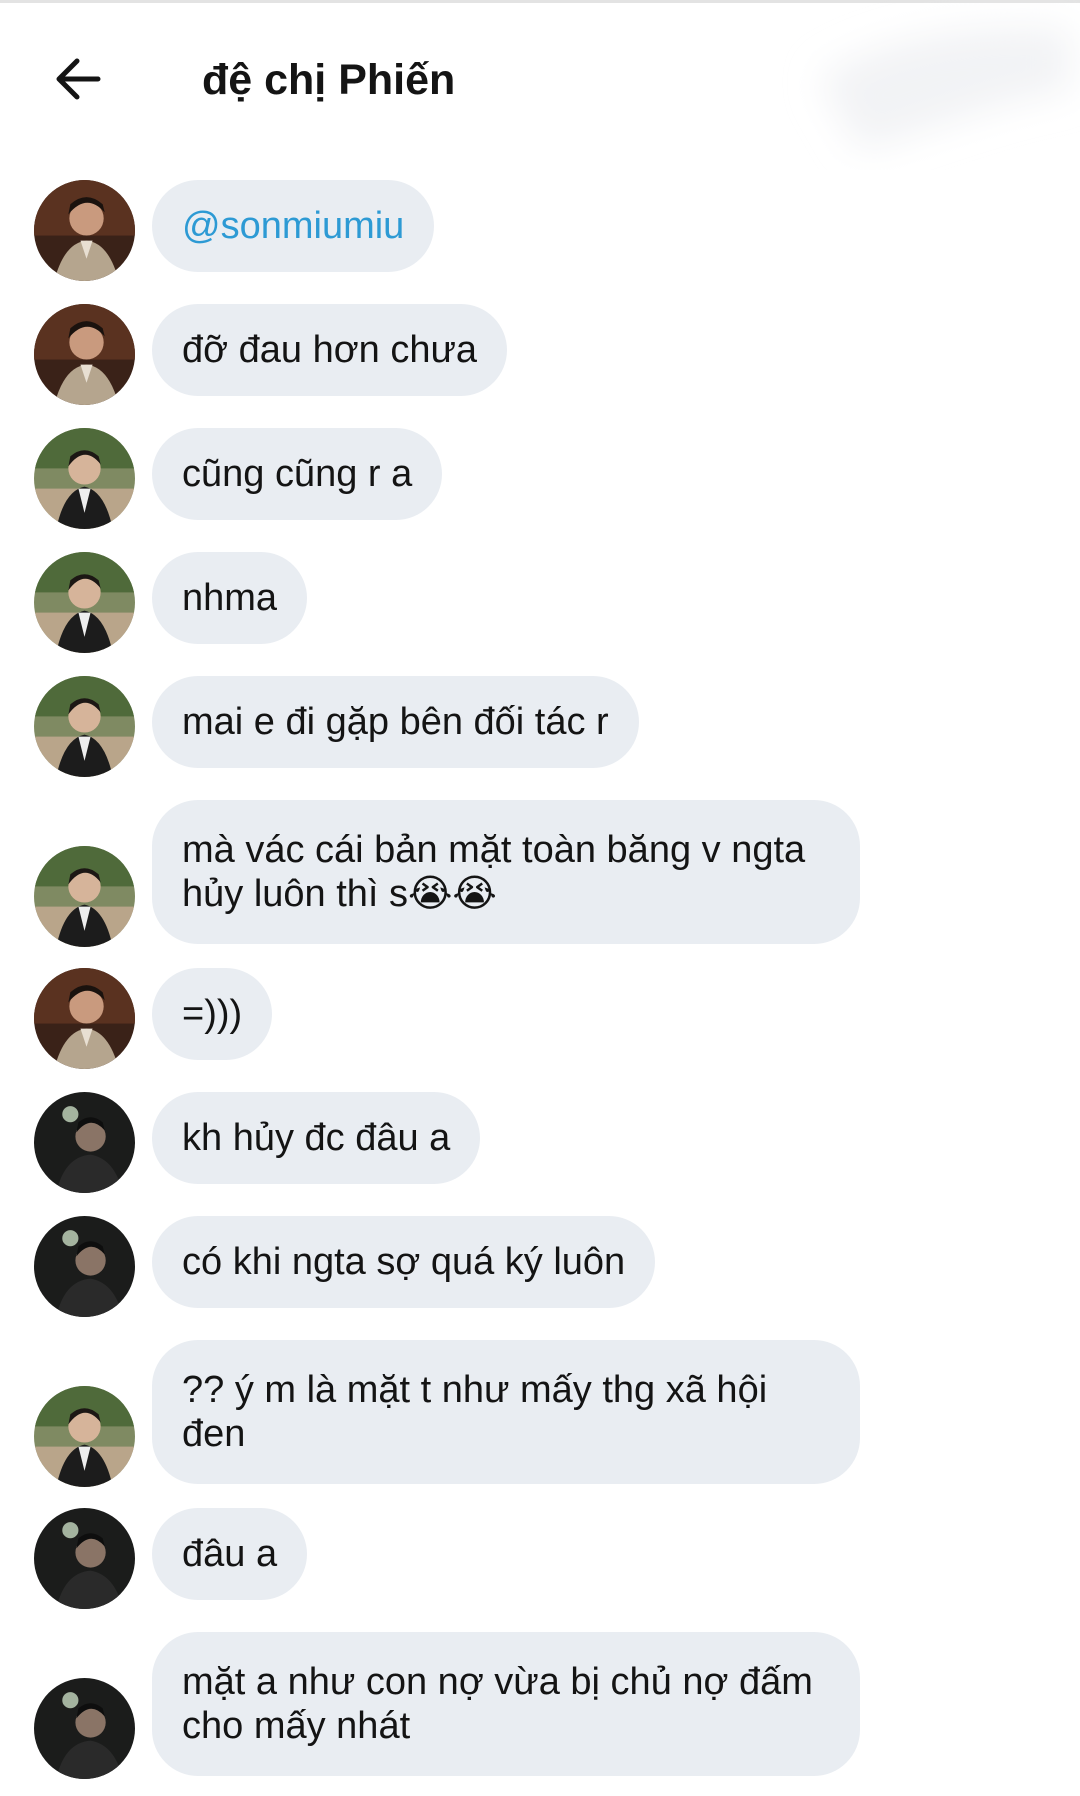  Describe the element at coordinates (214, 1434) in the screenshot. I see `message-text: đen` at that location.